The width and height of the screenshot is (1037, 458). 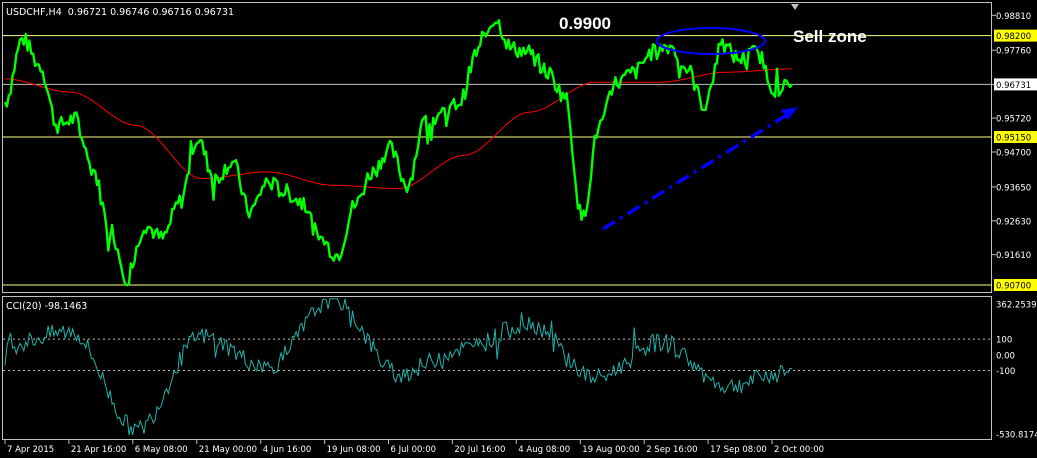 I want to click on time-tick-label: 2 Oct 00:00, so click(x=799, y=450).